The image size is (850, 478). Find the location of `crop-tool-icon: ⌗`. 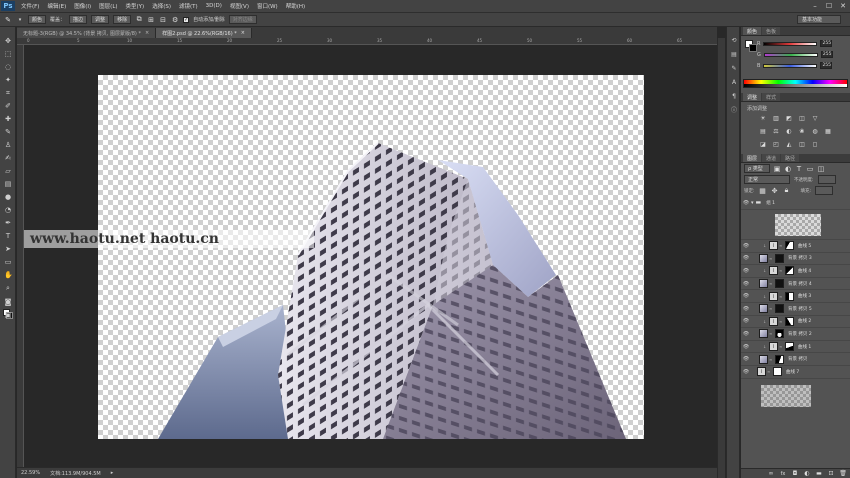

crop-tool-icon: ⌗ is located at coordinates (8, 93).